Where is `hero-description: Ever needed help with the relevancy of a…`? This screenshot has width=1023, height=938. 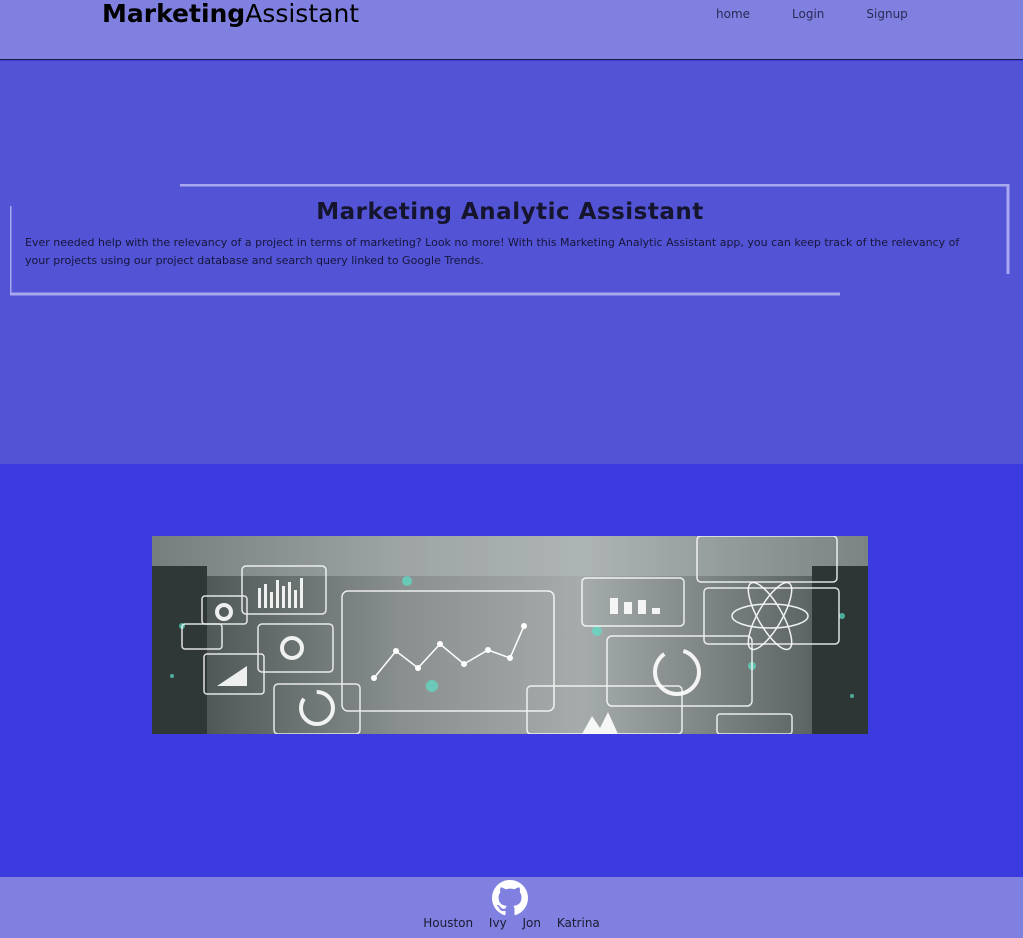 hero-description: Ever needed help with the relevancy of a… is located at coordinates (492, 251).